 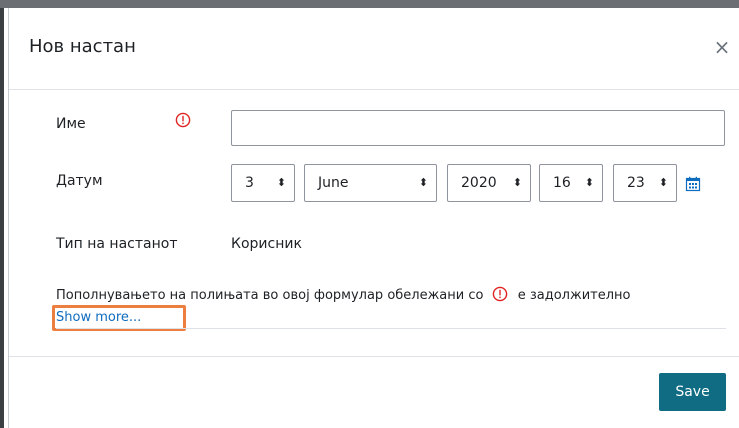 I want to click on name-label: Име, so click(x=71, y=124).